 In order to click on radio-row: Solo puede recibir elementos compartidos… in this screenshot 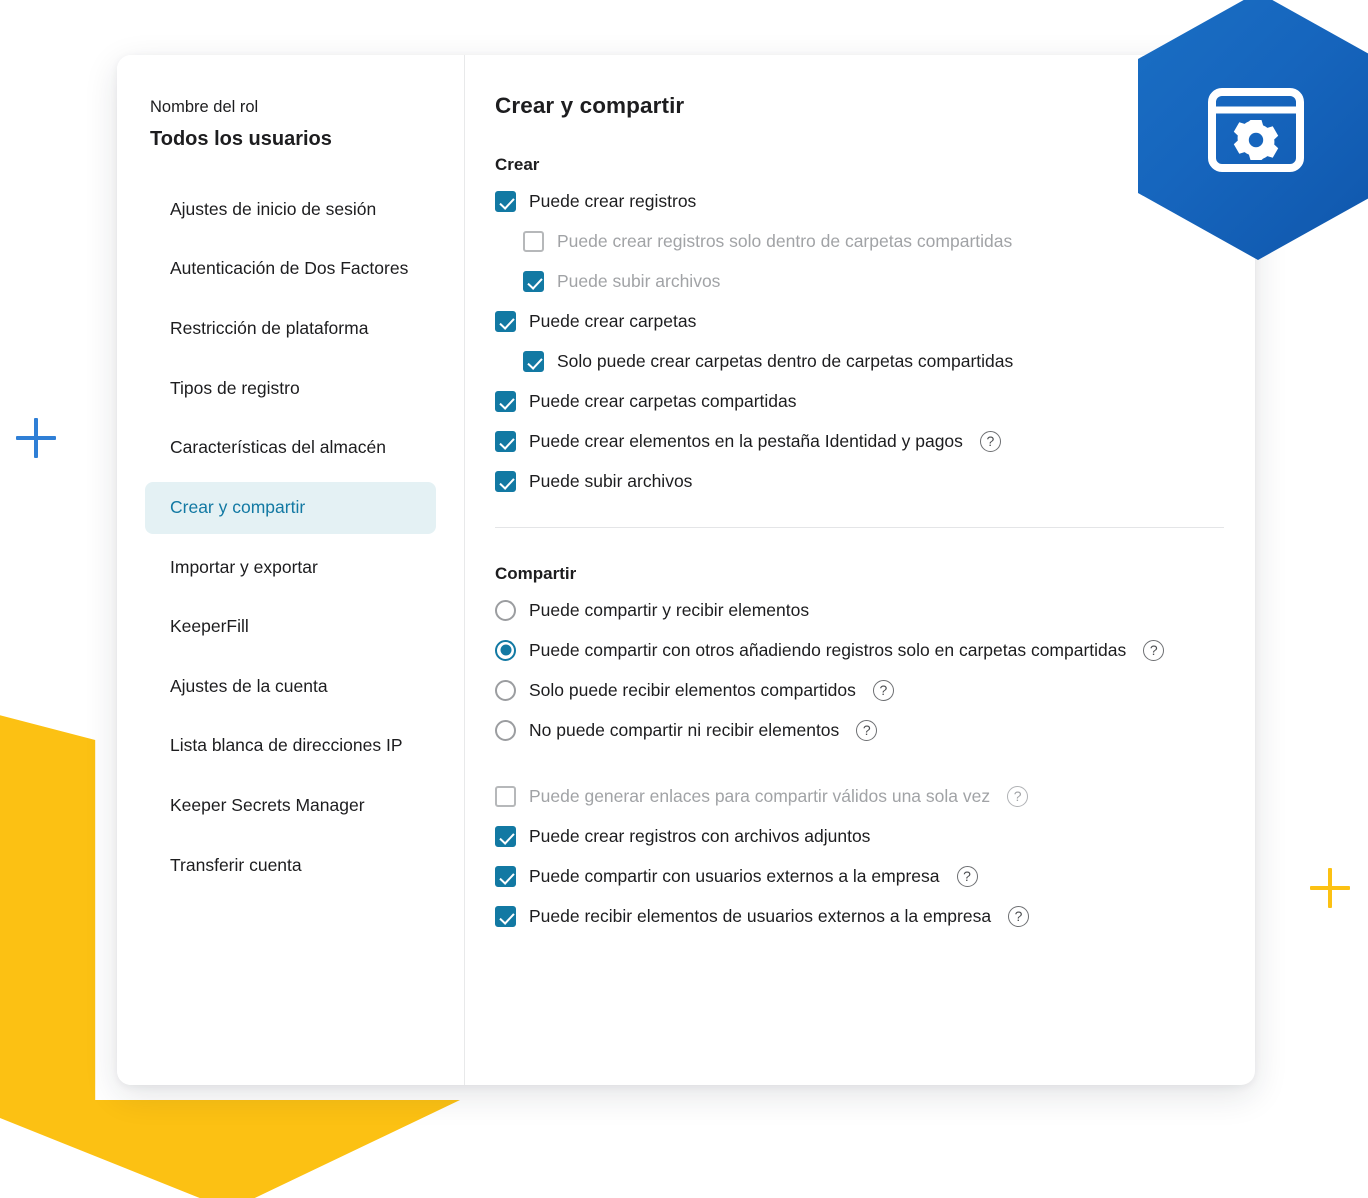, I will do `click(875, 690)`.